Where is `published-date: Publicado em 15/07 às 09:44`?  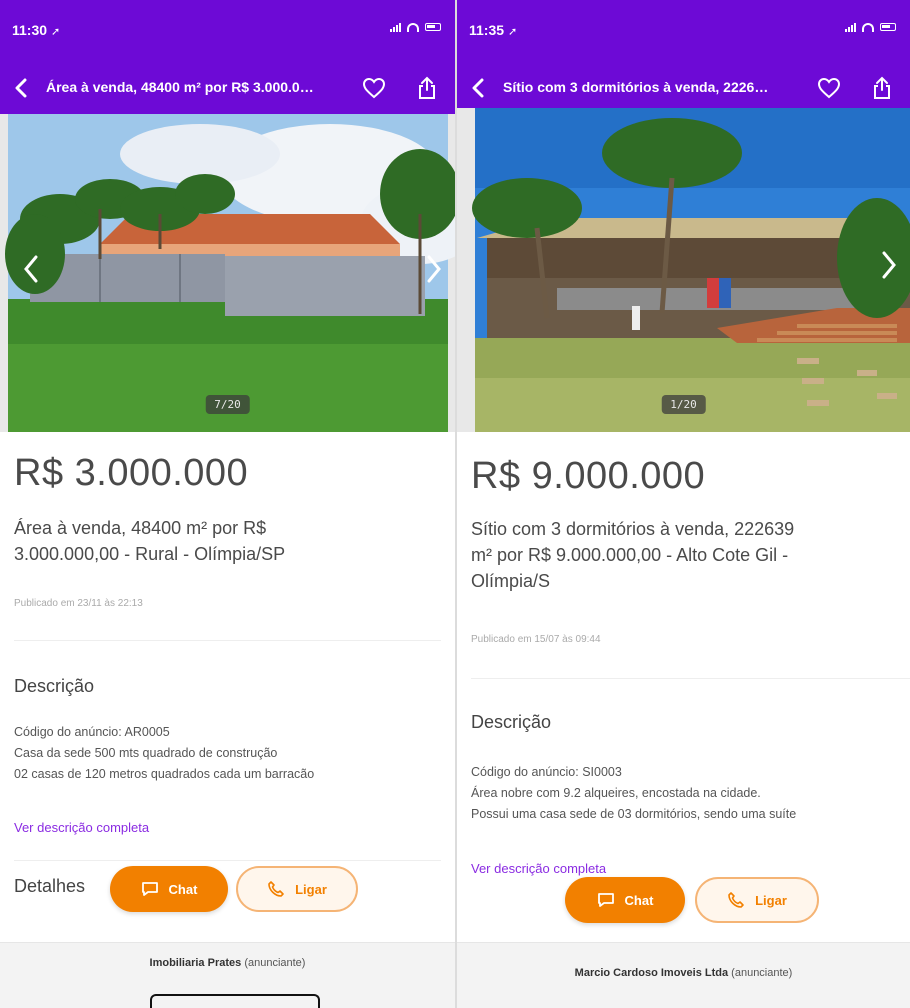 published-date: Publicado em 15/07 às 09:44 is located at coordinates (536, 639).